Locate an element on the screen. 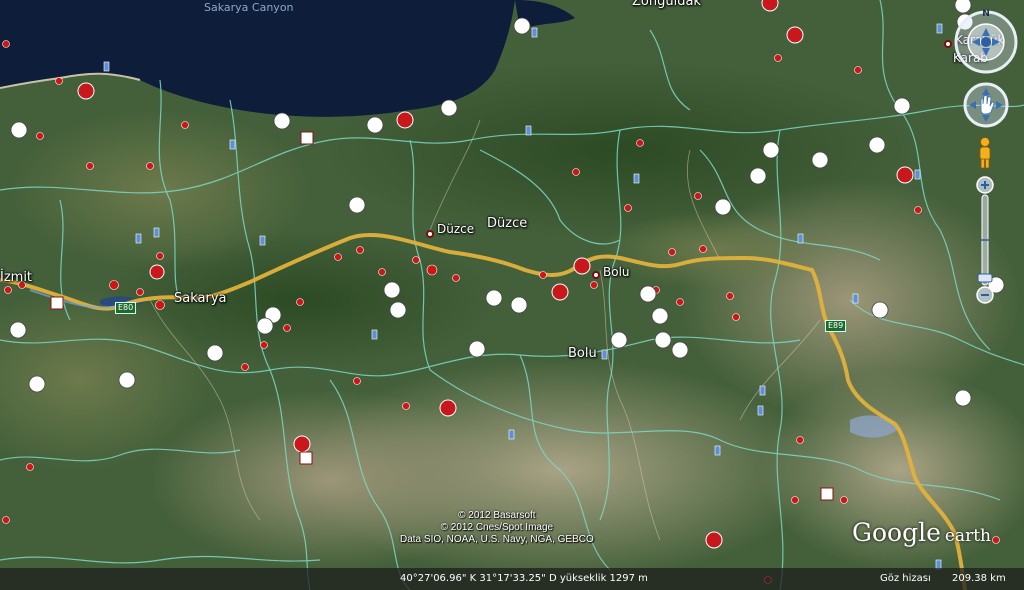 The height and width of the screenshot is (590, 1024). label-duzce-region: Düzce is located at coordinates (507, 223).